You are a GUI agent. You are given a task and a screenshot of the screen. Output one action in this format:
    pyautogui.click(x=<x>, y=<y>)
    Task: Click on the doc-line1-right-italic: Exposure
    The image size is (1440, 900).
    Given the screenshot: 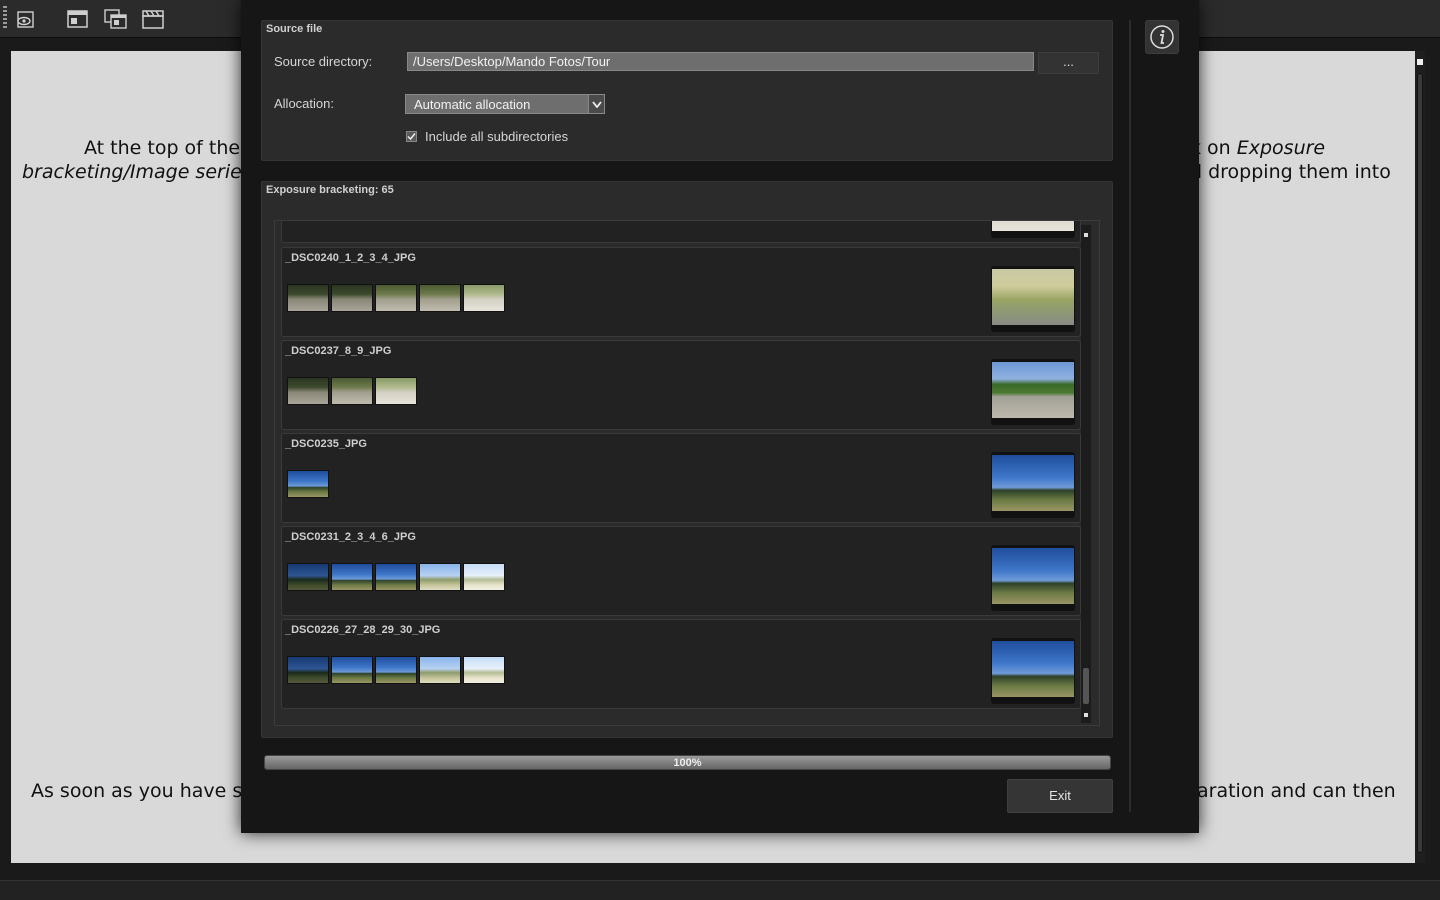 What is the action you would take?
    pyautogui.click(x=1281, y=148)
    